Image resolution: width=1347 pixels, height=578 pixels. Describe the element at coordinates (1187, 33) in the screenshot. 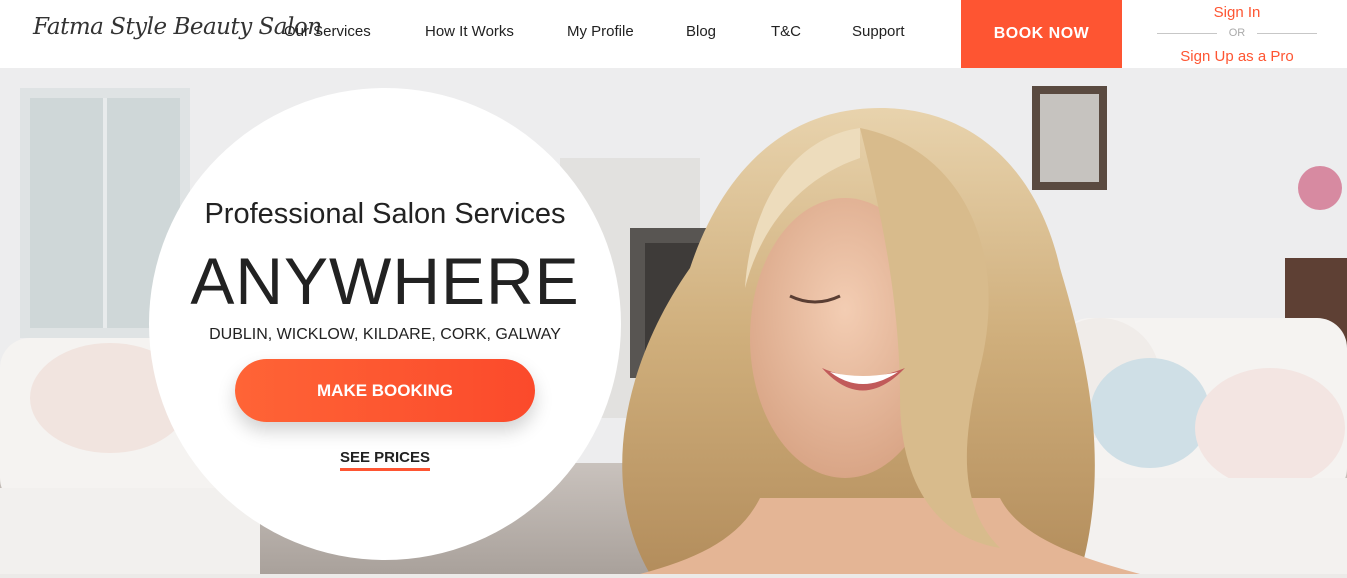

I see `divider-line-left` at that location.